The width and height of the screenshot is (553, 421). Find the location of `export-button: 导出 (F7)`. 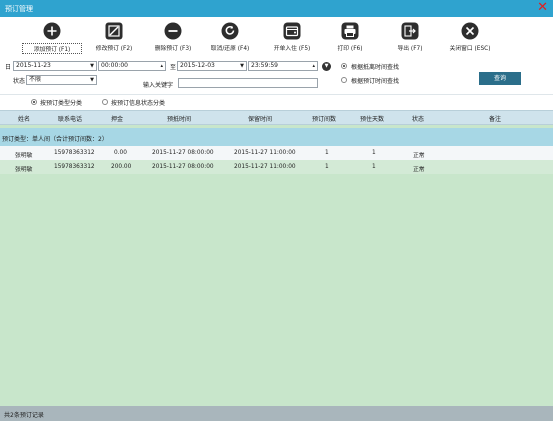

export-button: 导出 (F7) is located at coordinates (410, 37).